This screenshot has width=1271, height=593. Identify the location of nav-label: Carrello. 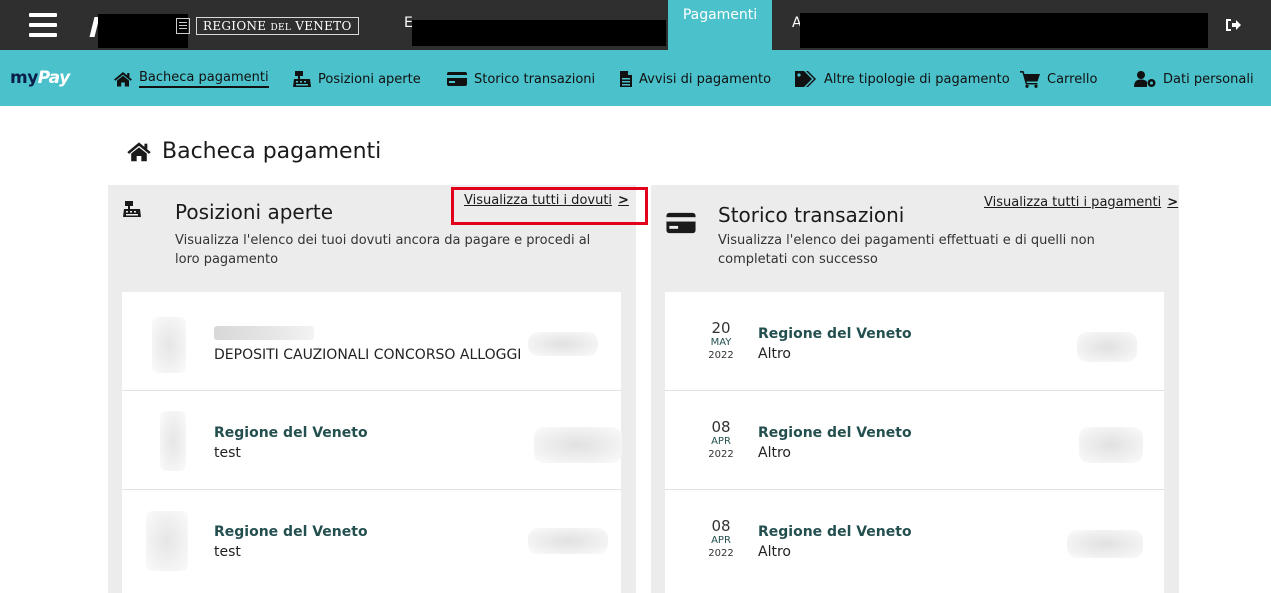
(1072, 79).